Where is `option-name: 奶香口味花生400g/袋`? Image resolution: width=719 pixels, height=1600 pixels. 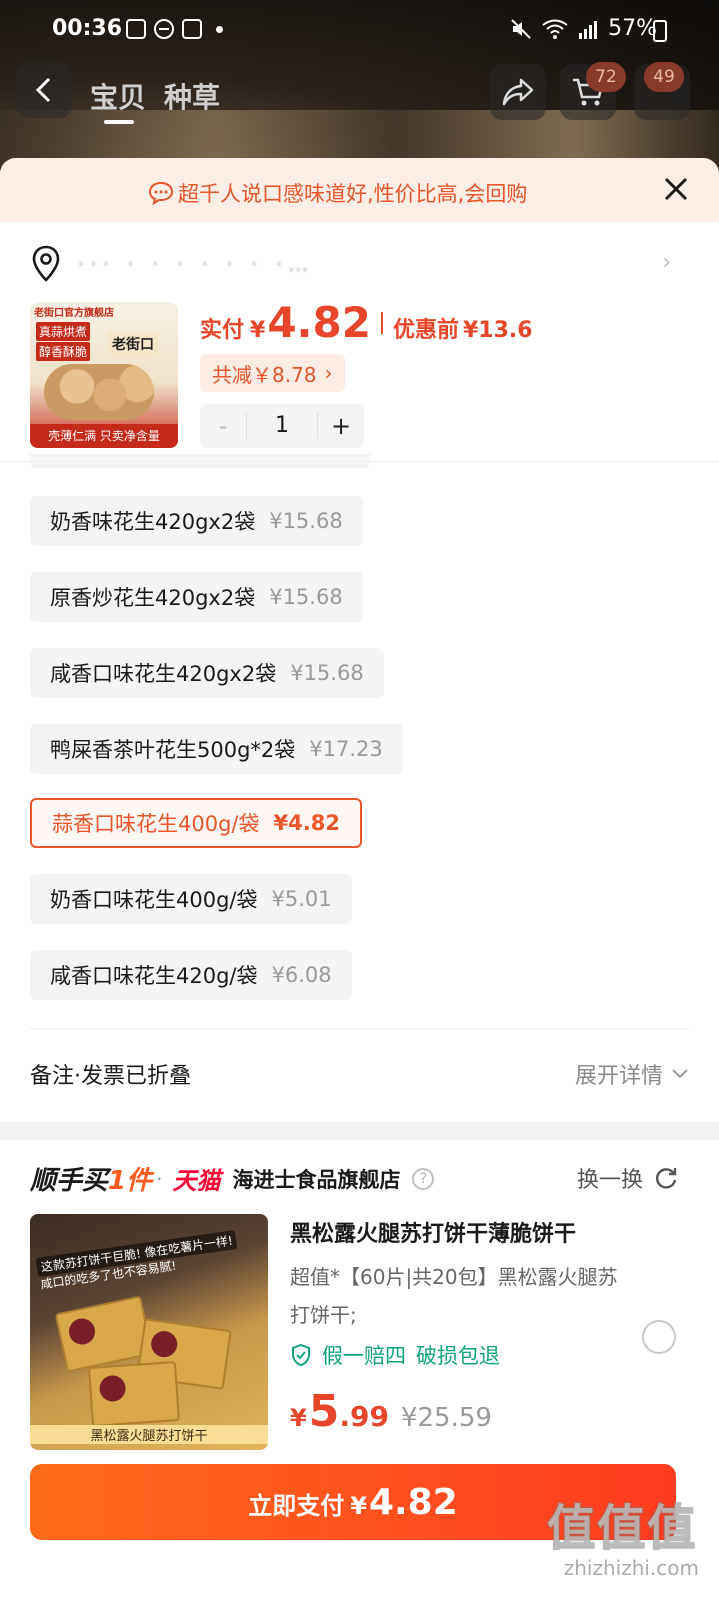
option-name: 奶香口味花生400g/袋 is located at coordinates (154, 900).